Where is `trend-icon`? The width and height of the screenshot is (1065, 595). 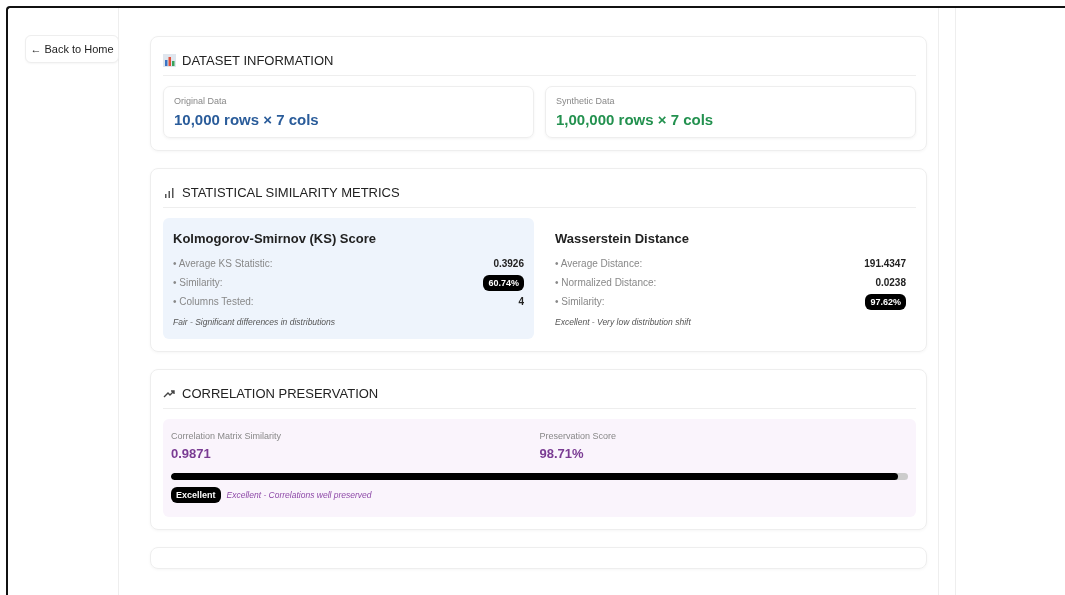
trend-icon is located at coordinates (169, 393).